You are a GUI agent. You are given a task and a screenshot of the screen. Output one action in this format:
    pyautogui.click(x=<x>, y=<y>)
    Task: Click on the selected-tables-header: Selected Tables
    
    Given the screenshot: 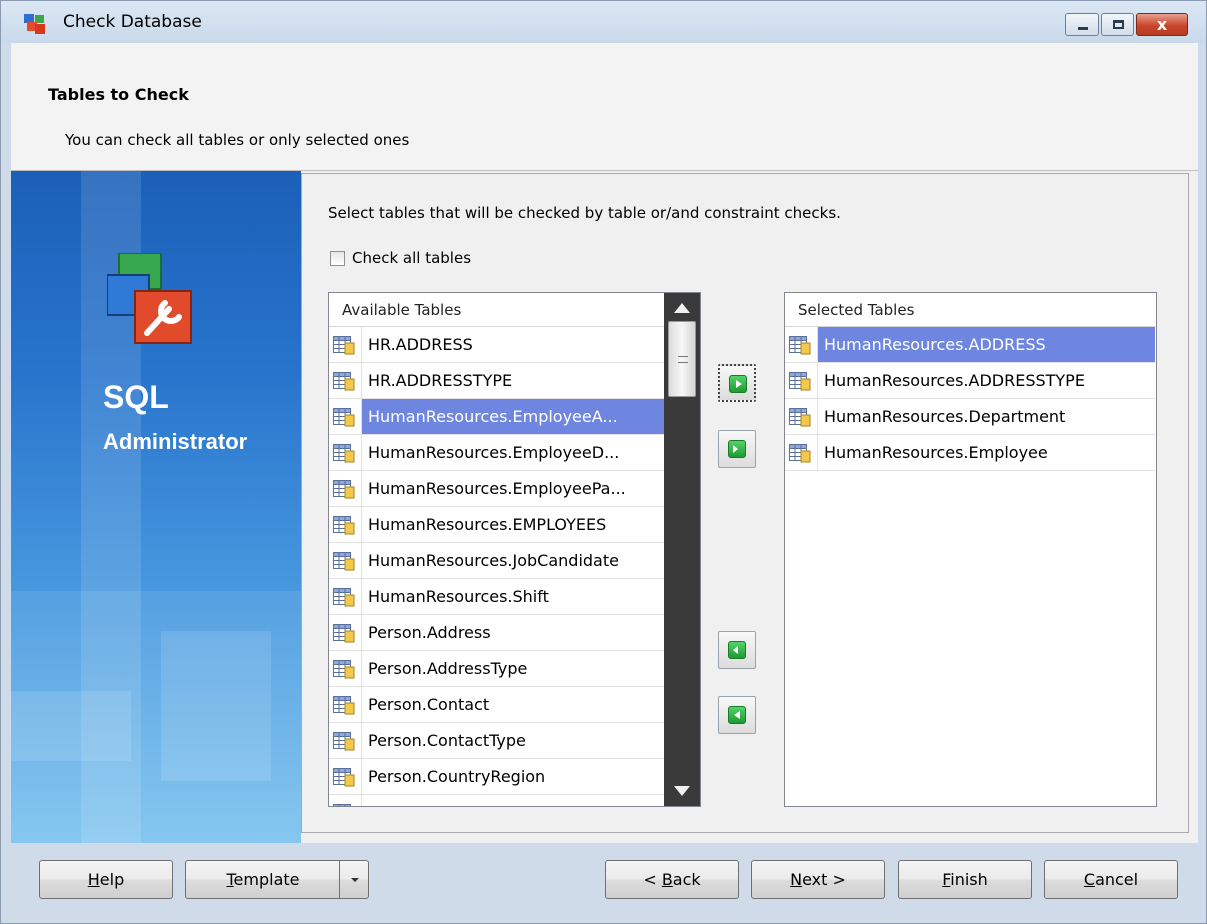 What is the action you would take?
    pyautogui.click(x=970, y=310)
    